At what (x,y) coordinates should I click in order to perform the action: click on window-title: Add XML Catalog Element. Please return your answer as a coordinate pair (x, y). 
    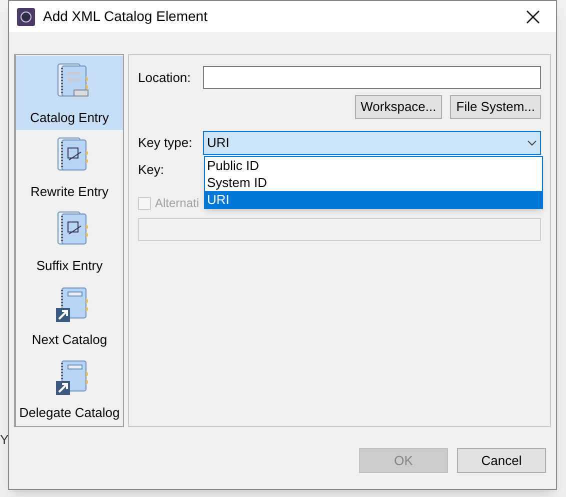
    Looking at the image, I should click on (125, 16).